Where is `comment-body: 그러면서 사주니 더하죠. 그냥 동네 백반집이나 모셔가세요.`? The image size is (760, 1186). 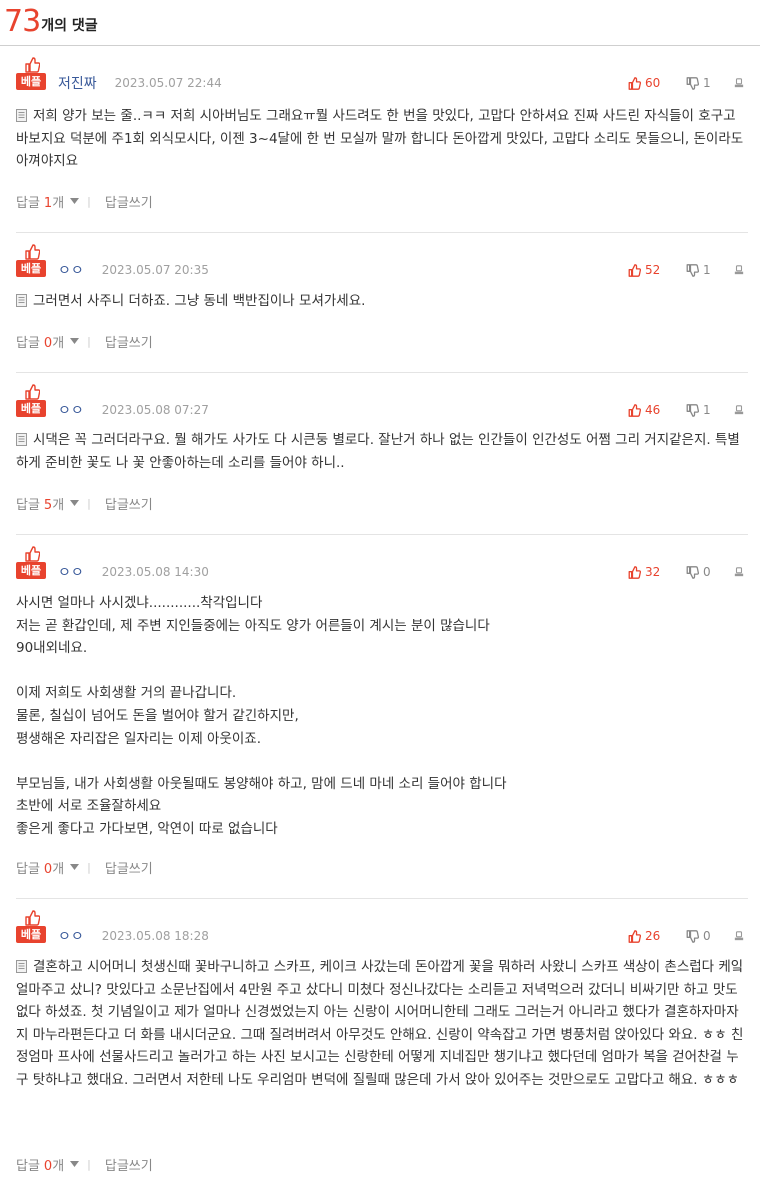
comment-body: 그러면서 사주니 더하죠. 그냥 동네 백반집이나 모셔가세요. is located at coordinates (382, 301).